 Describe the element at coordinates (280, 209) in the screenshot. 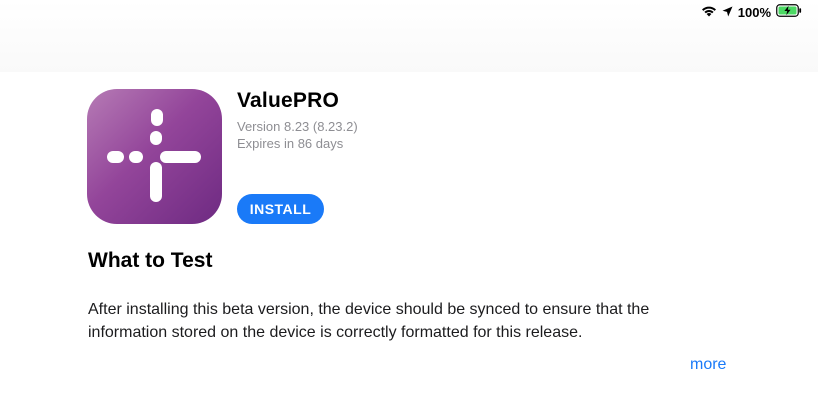

I see `install-button: INSTALL` at that location.